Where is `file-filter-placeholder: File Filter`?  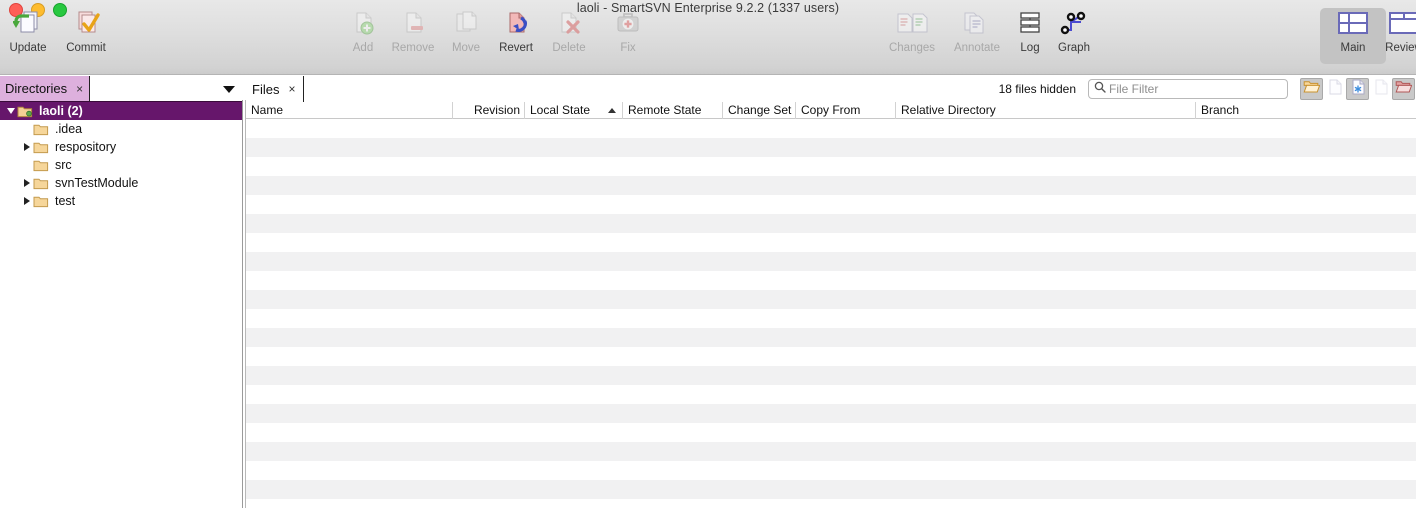
file-filter-placeholder: File Filter is located at coordinates (1134, 89).